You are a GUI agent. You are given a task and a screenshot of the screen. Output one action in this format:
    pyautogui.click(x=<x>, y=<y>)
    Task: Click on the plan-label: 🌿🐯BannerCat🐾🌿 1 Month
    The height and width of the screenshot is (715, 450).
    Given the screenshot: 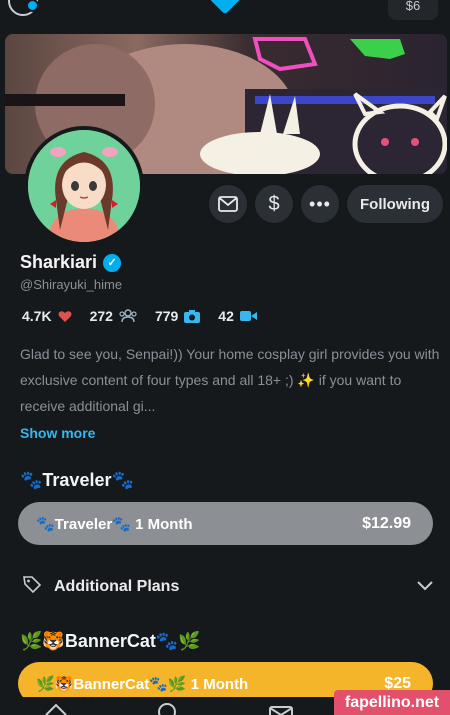 What is the action you would take?
    pyautogui.click(x=142, y=684)
    